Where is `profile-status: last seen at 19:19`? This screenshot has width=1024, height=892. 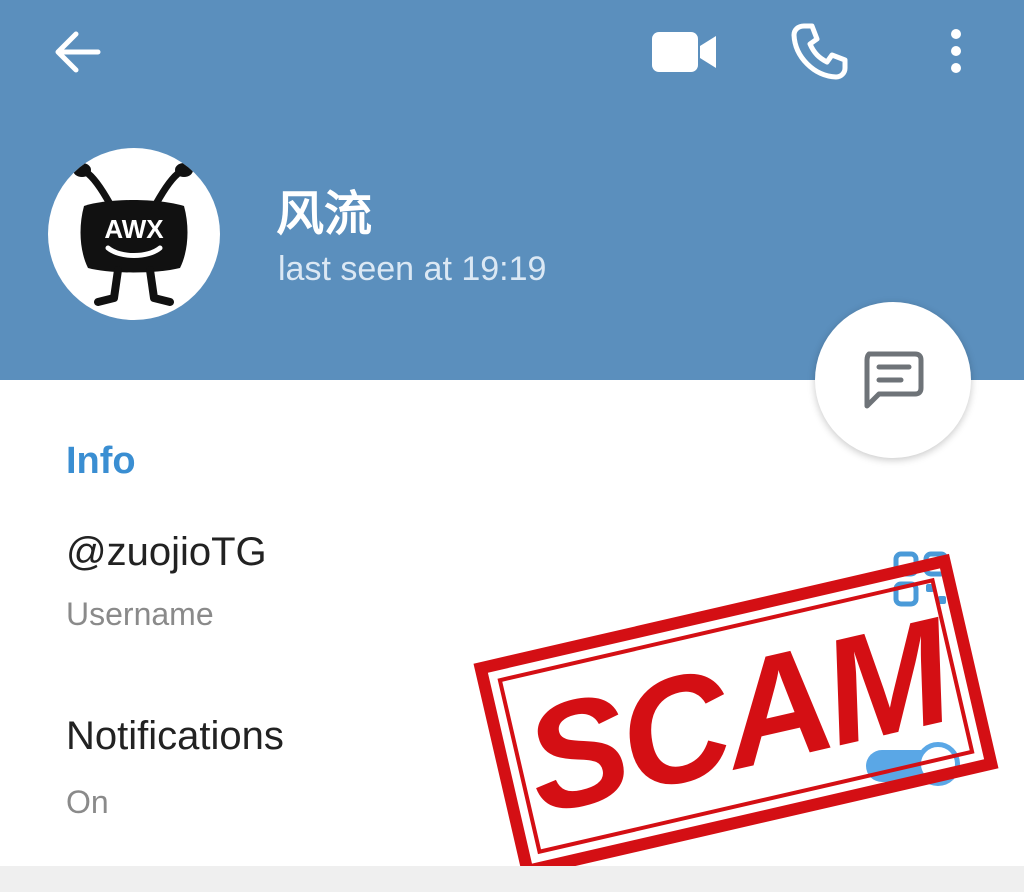 profile-status: last seen at 19:19 is located at coordinates (412, 269).